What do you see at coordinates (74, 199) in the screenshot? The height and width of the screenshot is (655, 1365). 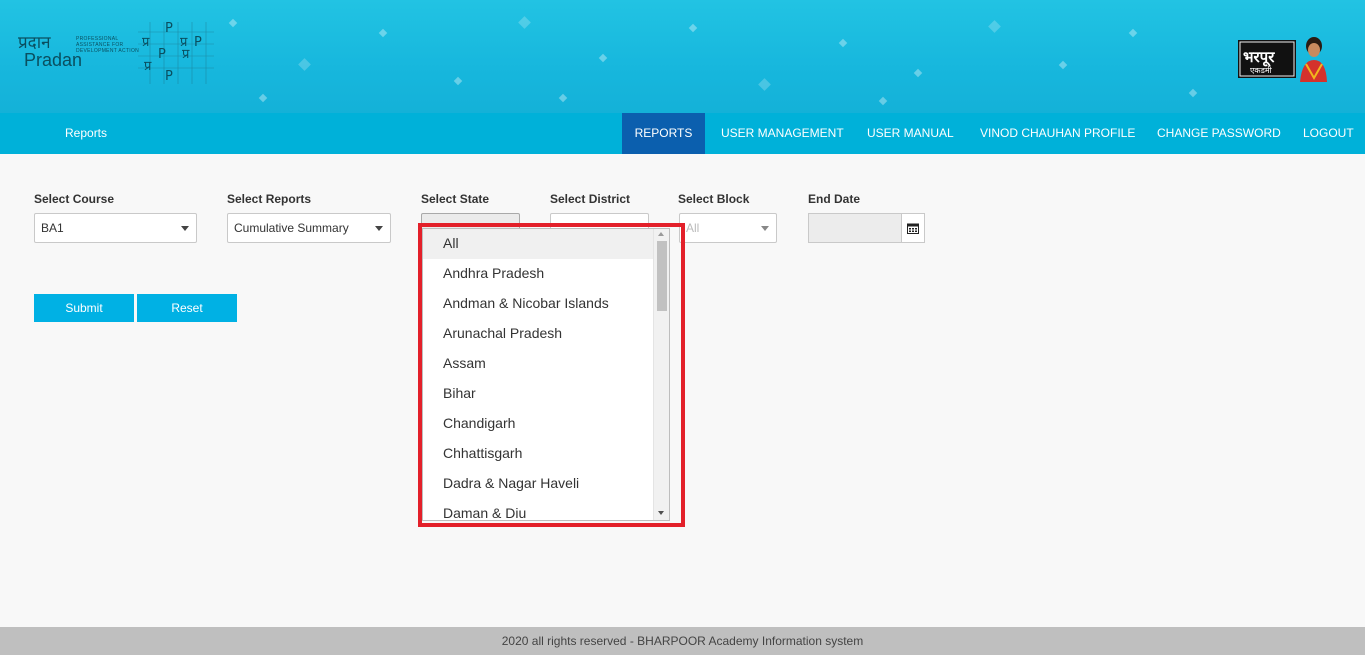 I see `course-label: Select Course` at bounding box center [74, 199].